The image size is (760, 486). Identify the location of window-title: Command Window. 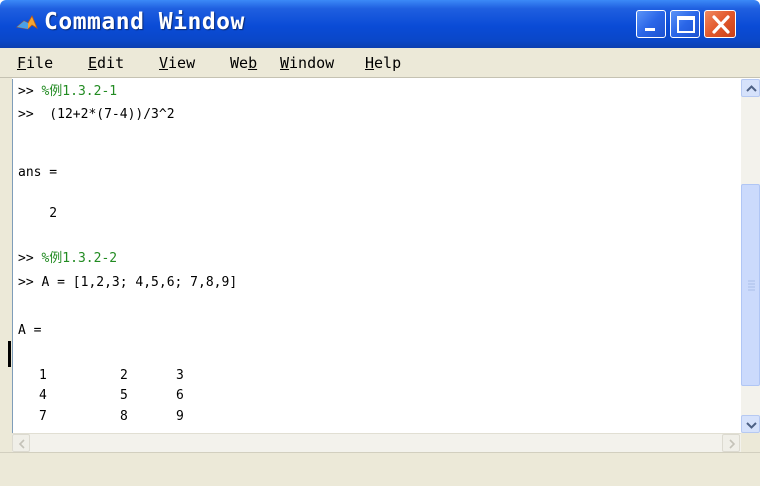
(144, 22).